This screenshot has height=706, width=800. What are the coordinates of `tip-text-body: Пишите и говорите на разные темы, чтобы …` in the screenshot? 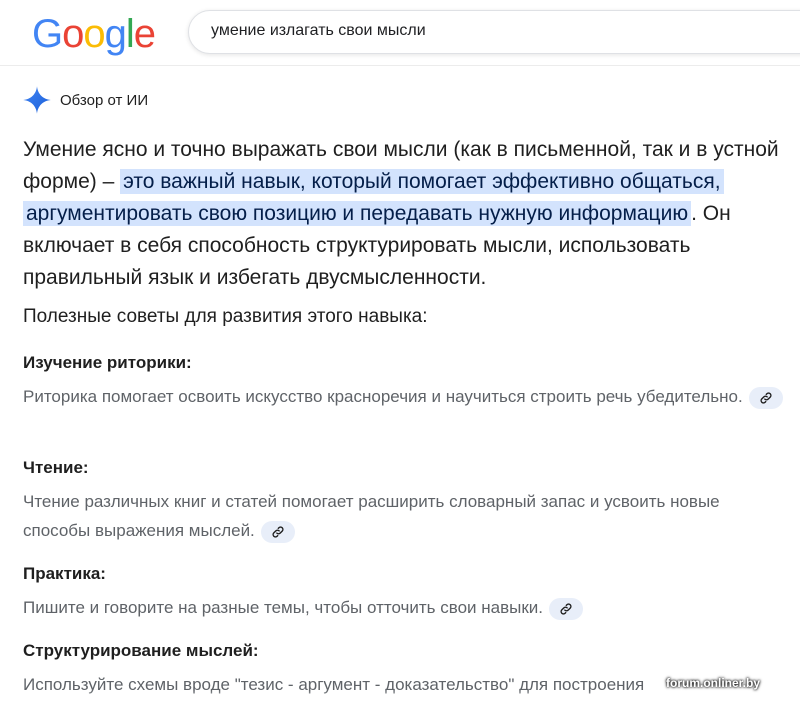 It's located at (283, 607).